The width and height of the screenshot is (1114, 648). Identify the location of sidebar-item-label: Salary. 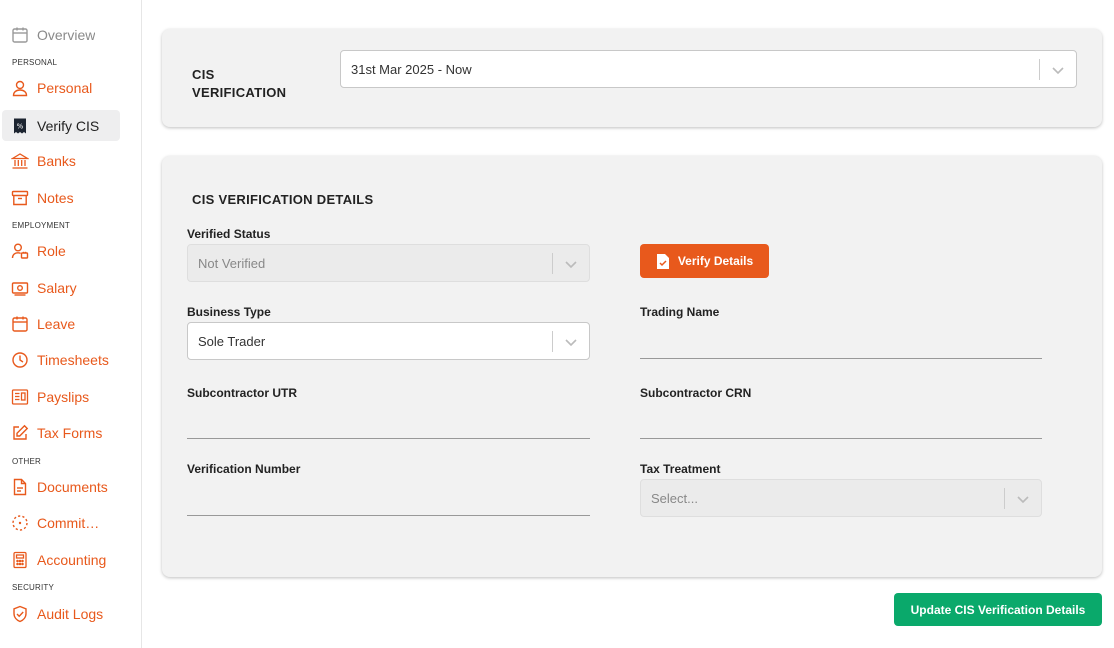
(57, 287).